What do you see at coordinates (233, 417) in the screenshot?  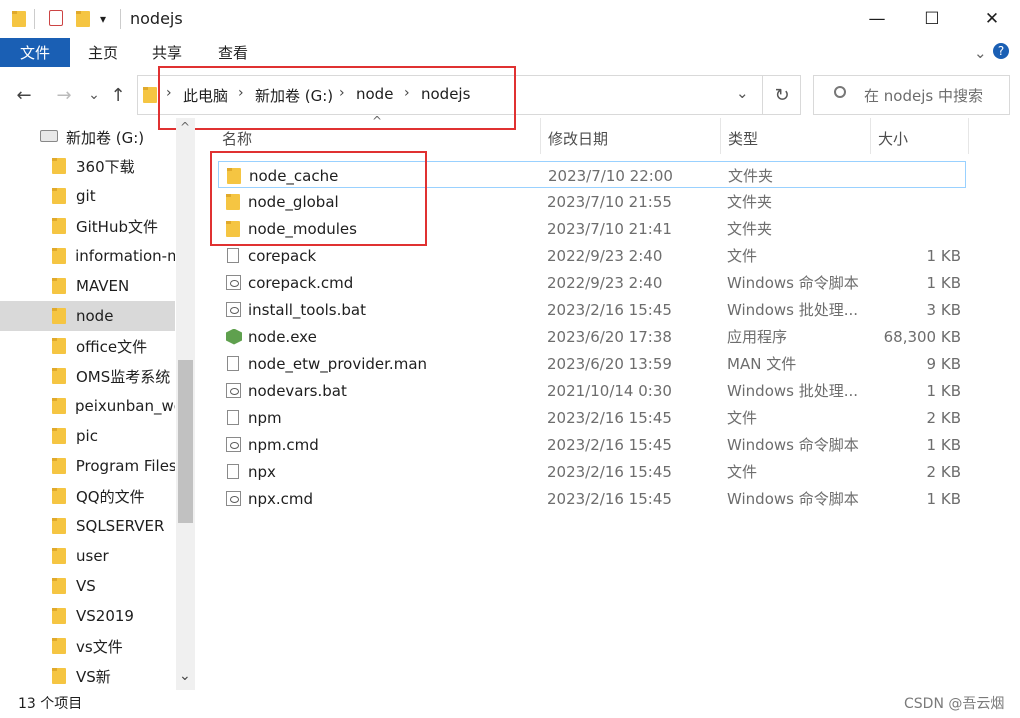 I see `file-icon` at bounding box center [233, 417].